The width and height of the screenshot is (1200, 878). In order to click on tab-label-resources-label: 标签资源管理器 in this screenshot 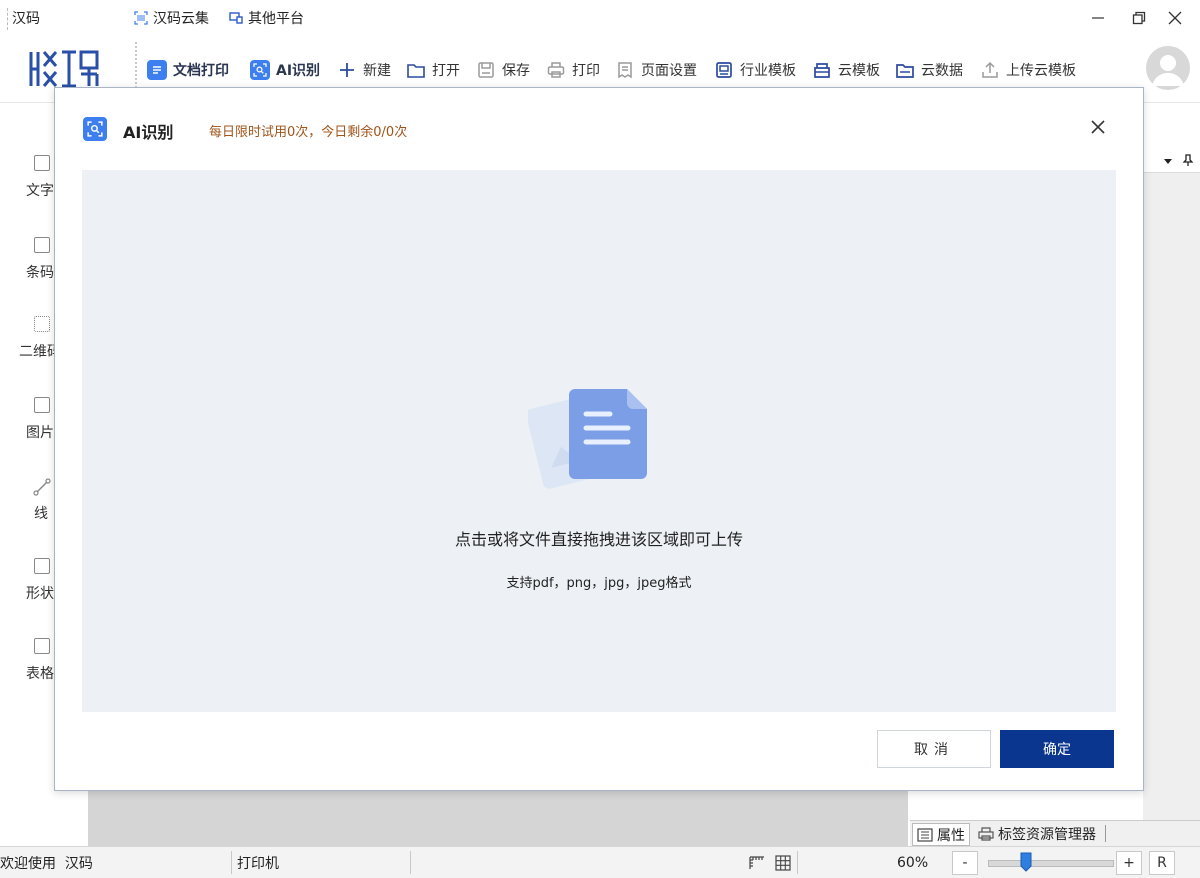, I will do `click(1047, 834)`.